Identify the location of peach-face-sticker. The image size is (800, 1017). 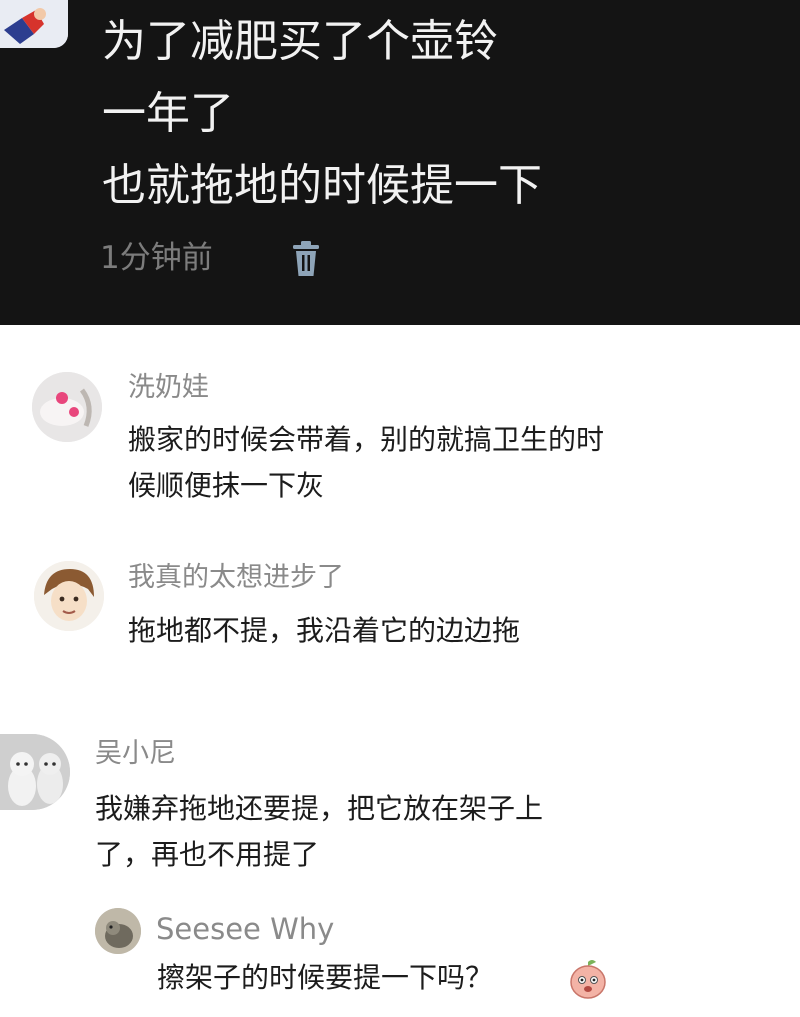
(588, 979).